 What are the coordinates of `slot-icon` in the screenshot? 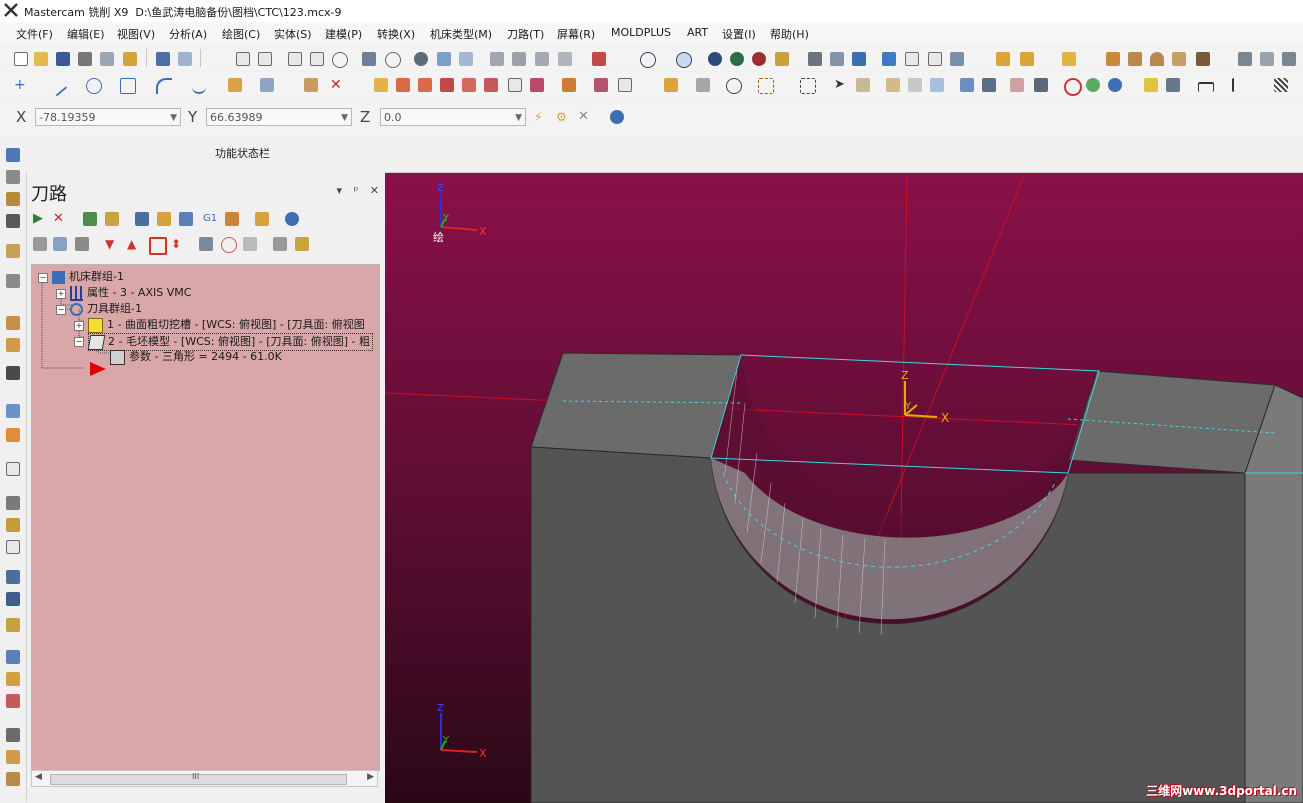 It's located at (13, 435).